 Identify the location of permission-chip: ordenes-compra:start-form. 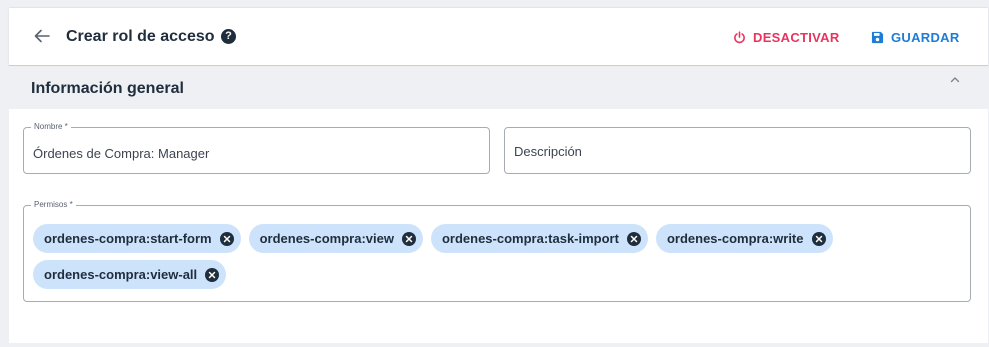
(137, 238).